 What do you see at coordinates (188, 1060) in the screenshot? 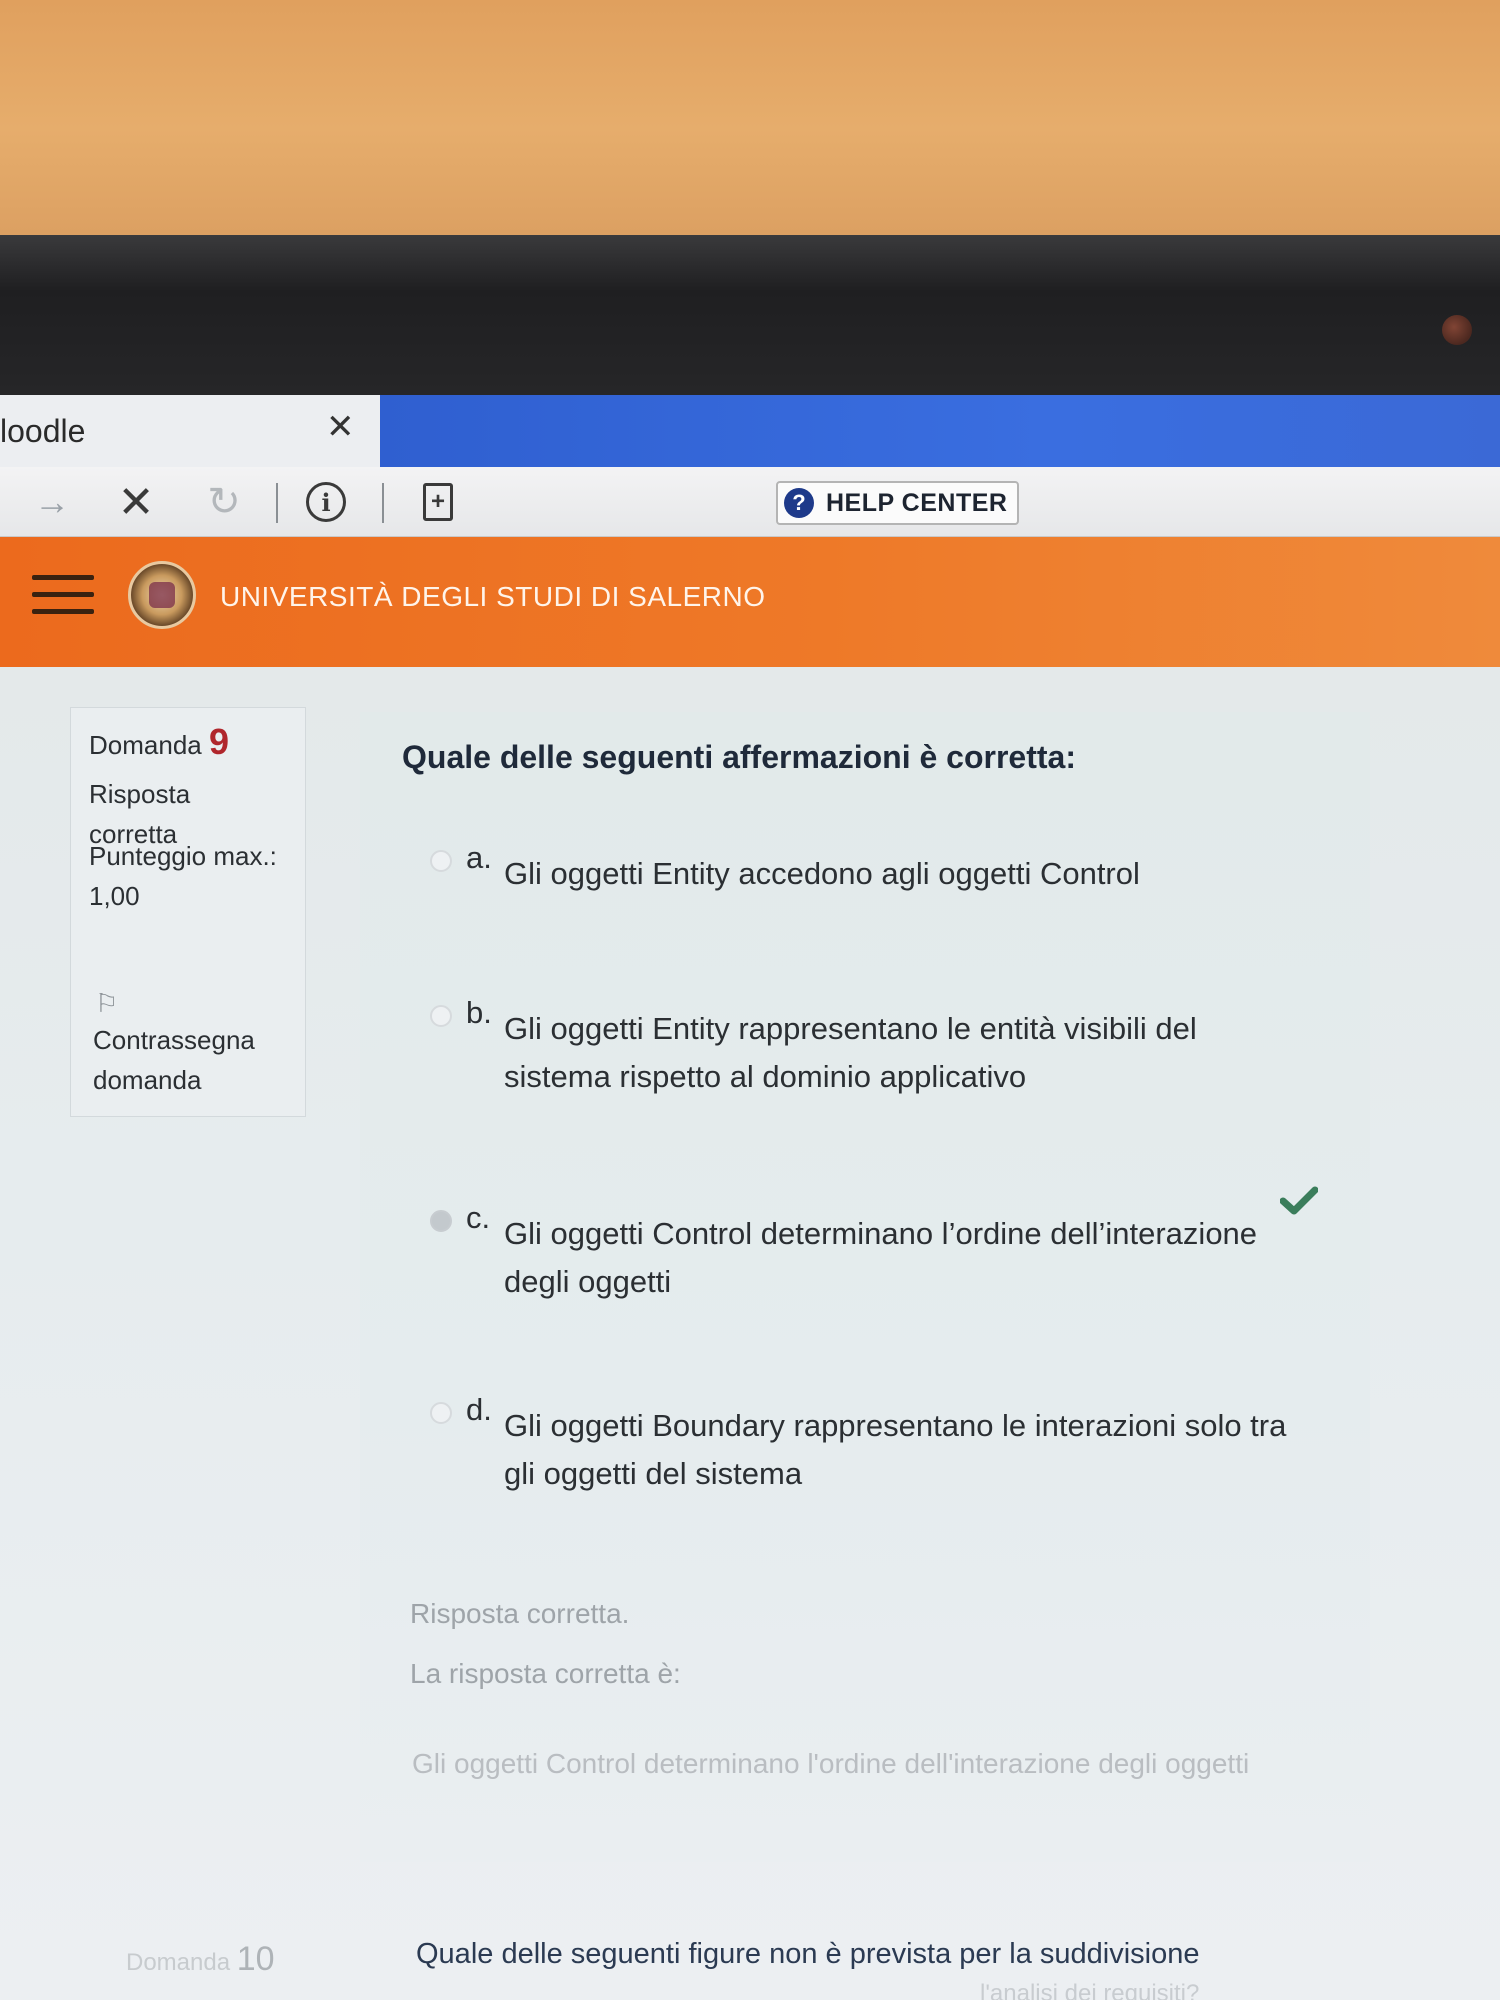
I see `flag-question-link: Contrassegna domanda` at bounding box center [188, 1060].